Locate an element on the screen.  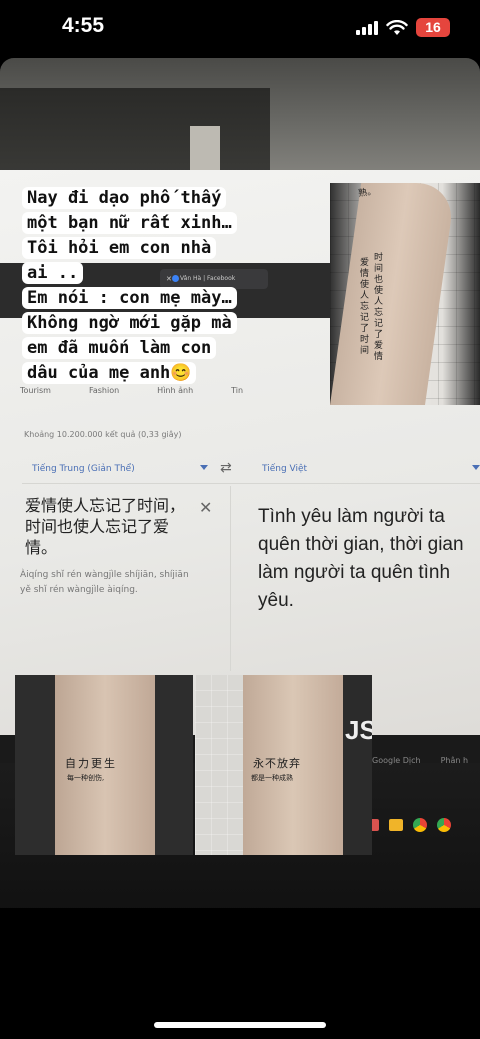
search-tab: Hình ảnh is located at coordinates (175, 390).